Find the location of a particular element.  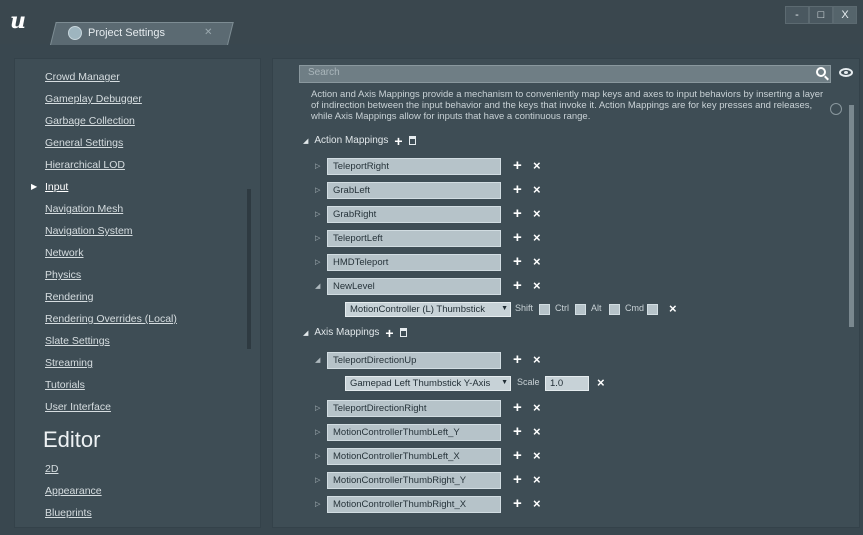

sidebar-item-rendering-overrides: Rendering Overrides (Local) is located at coordinates (111, 319).